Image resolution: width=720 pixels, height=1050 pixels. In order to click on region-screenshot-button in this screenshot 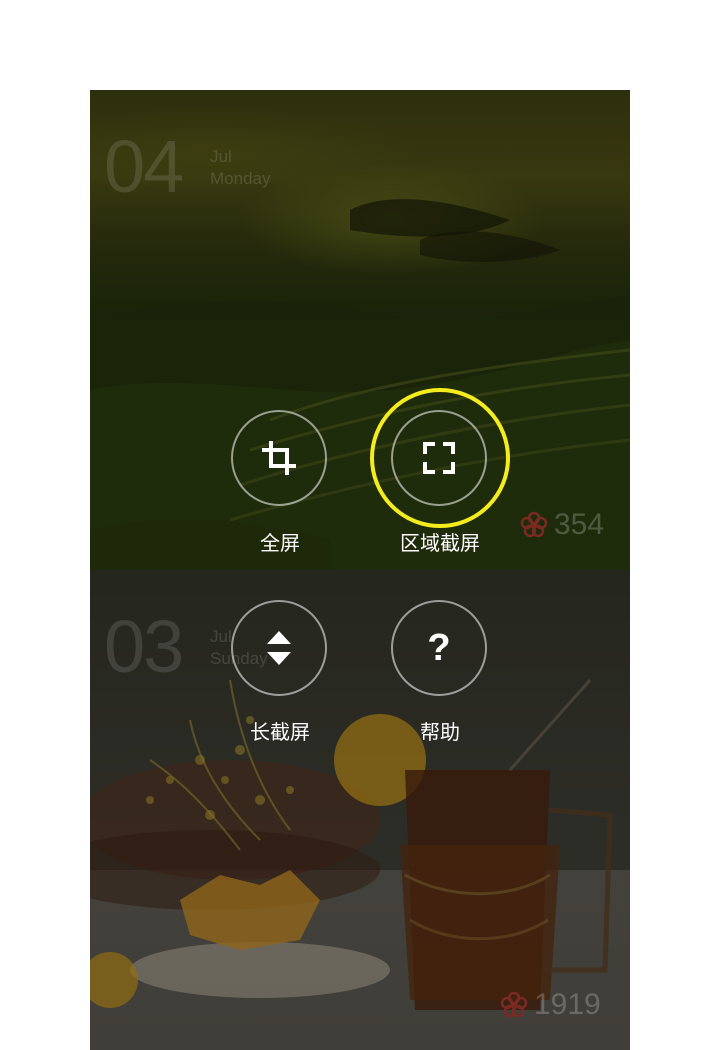, I will do `click(439, 458)`.